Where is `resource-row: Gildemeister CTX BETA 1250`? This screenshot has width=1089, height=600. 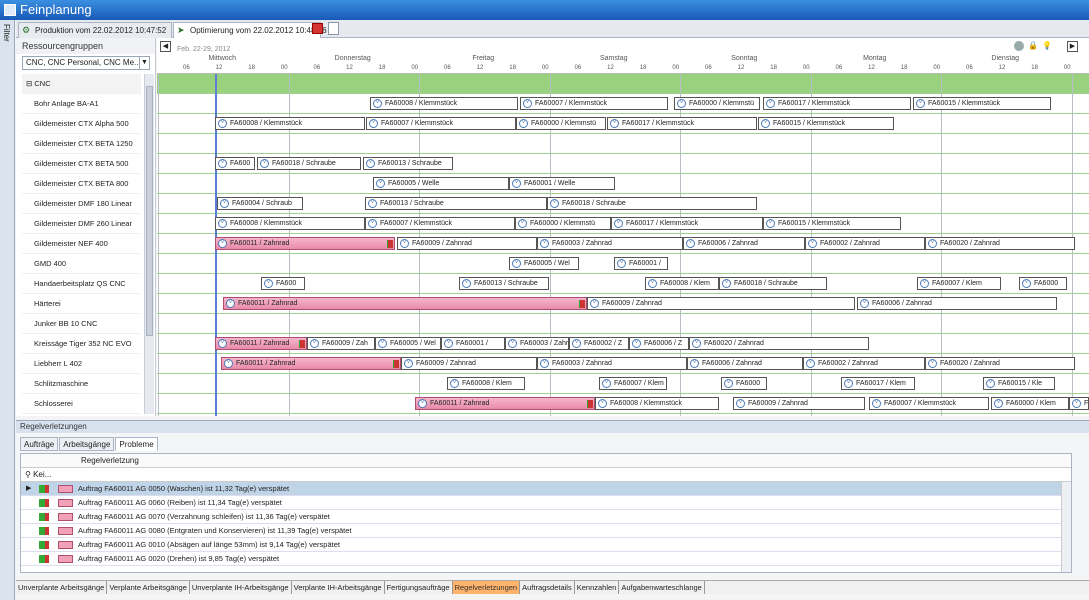 resource-row: Gildemeister CTX BETA 1250 is located at coordinates (81, 144).